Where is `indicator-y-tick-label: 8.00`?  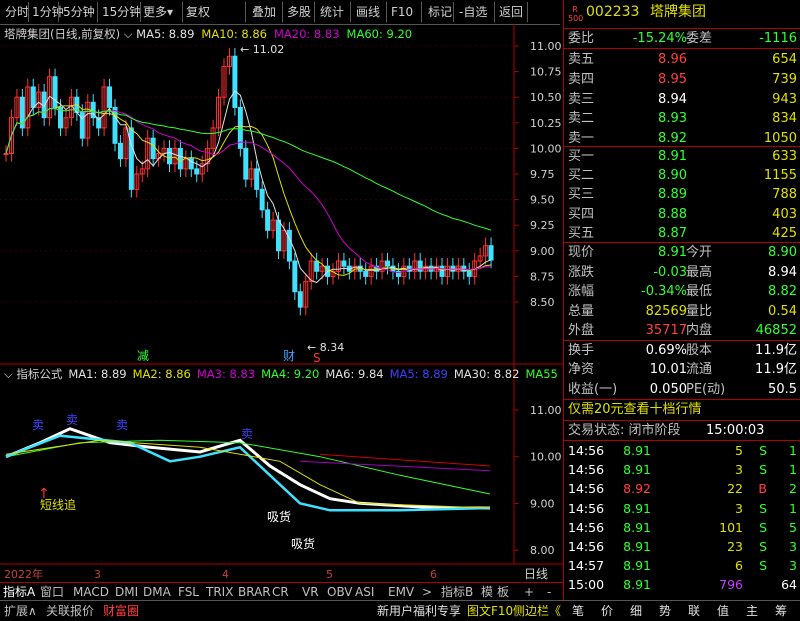 indicator-y-tick-label: 8.00 is located at coordinates (542, 550).